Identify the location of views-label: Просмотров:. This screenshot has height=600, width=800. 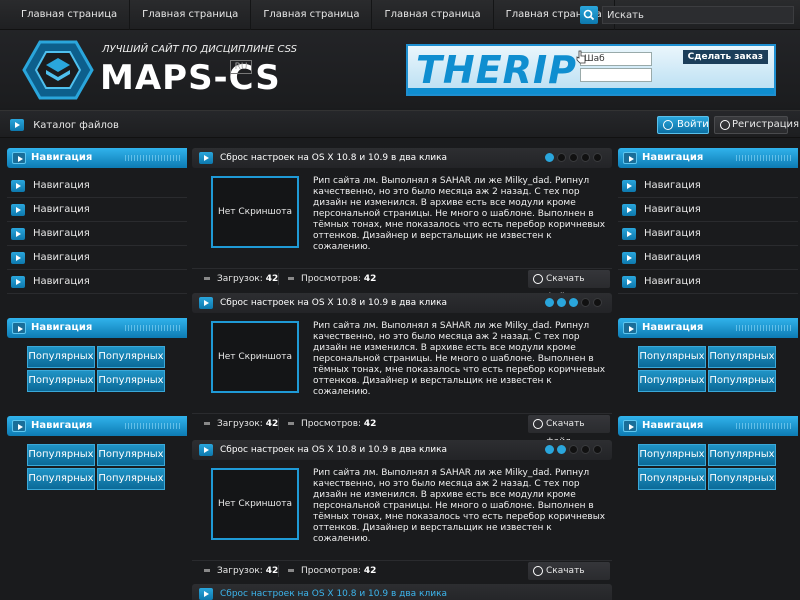
(331, 279).